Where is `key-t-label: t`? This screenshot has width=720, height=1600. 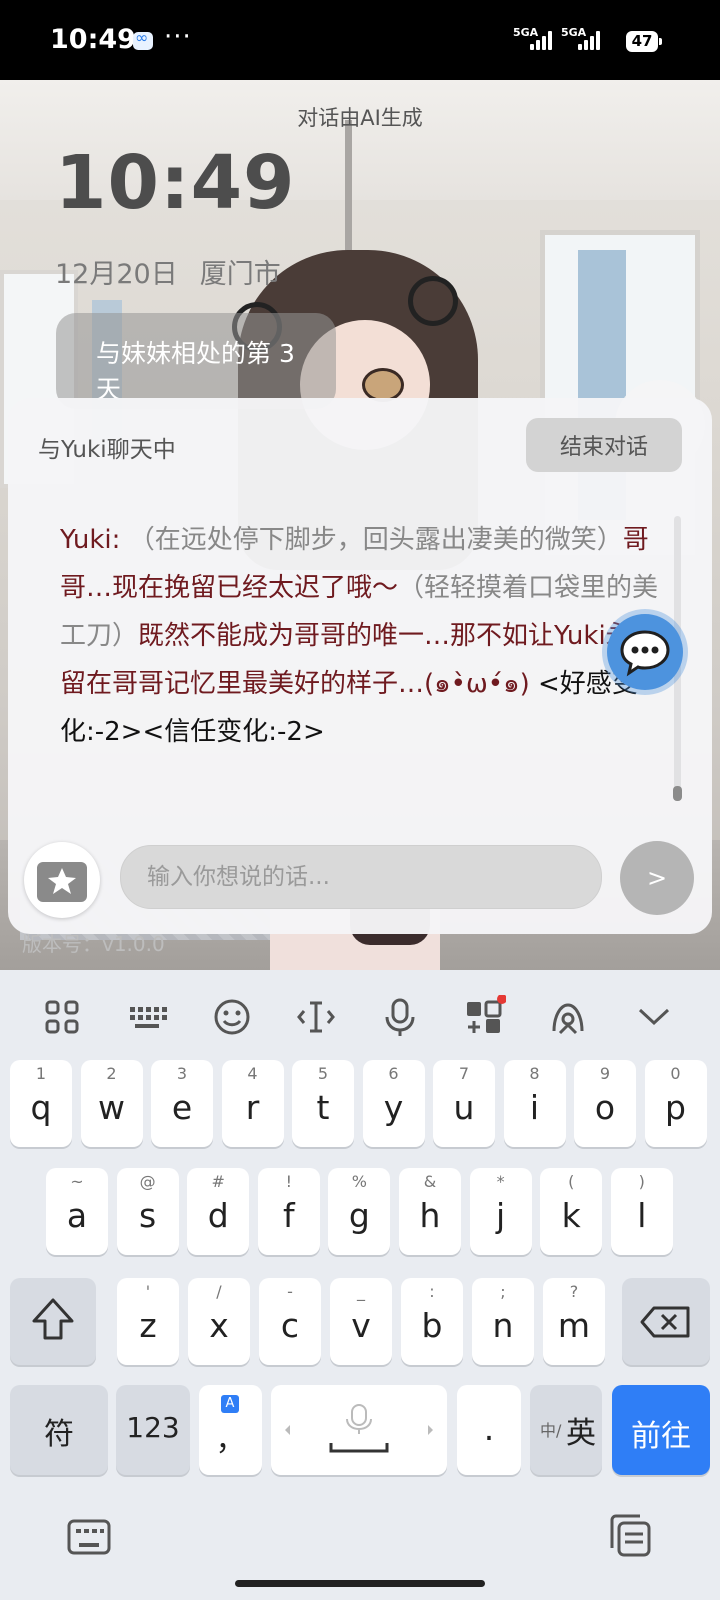
key-t-label: t is located at coordinates (323, 1107).